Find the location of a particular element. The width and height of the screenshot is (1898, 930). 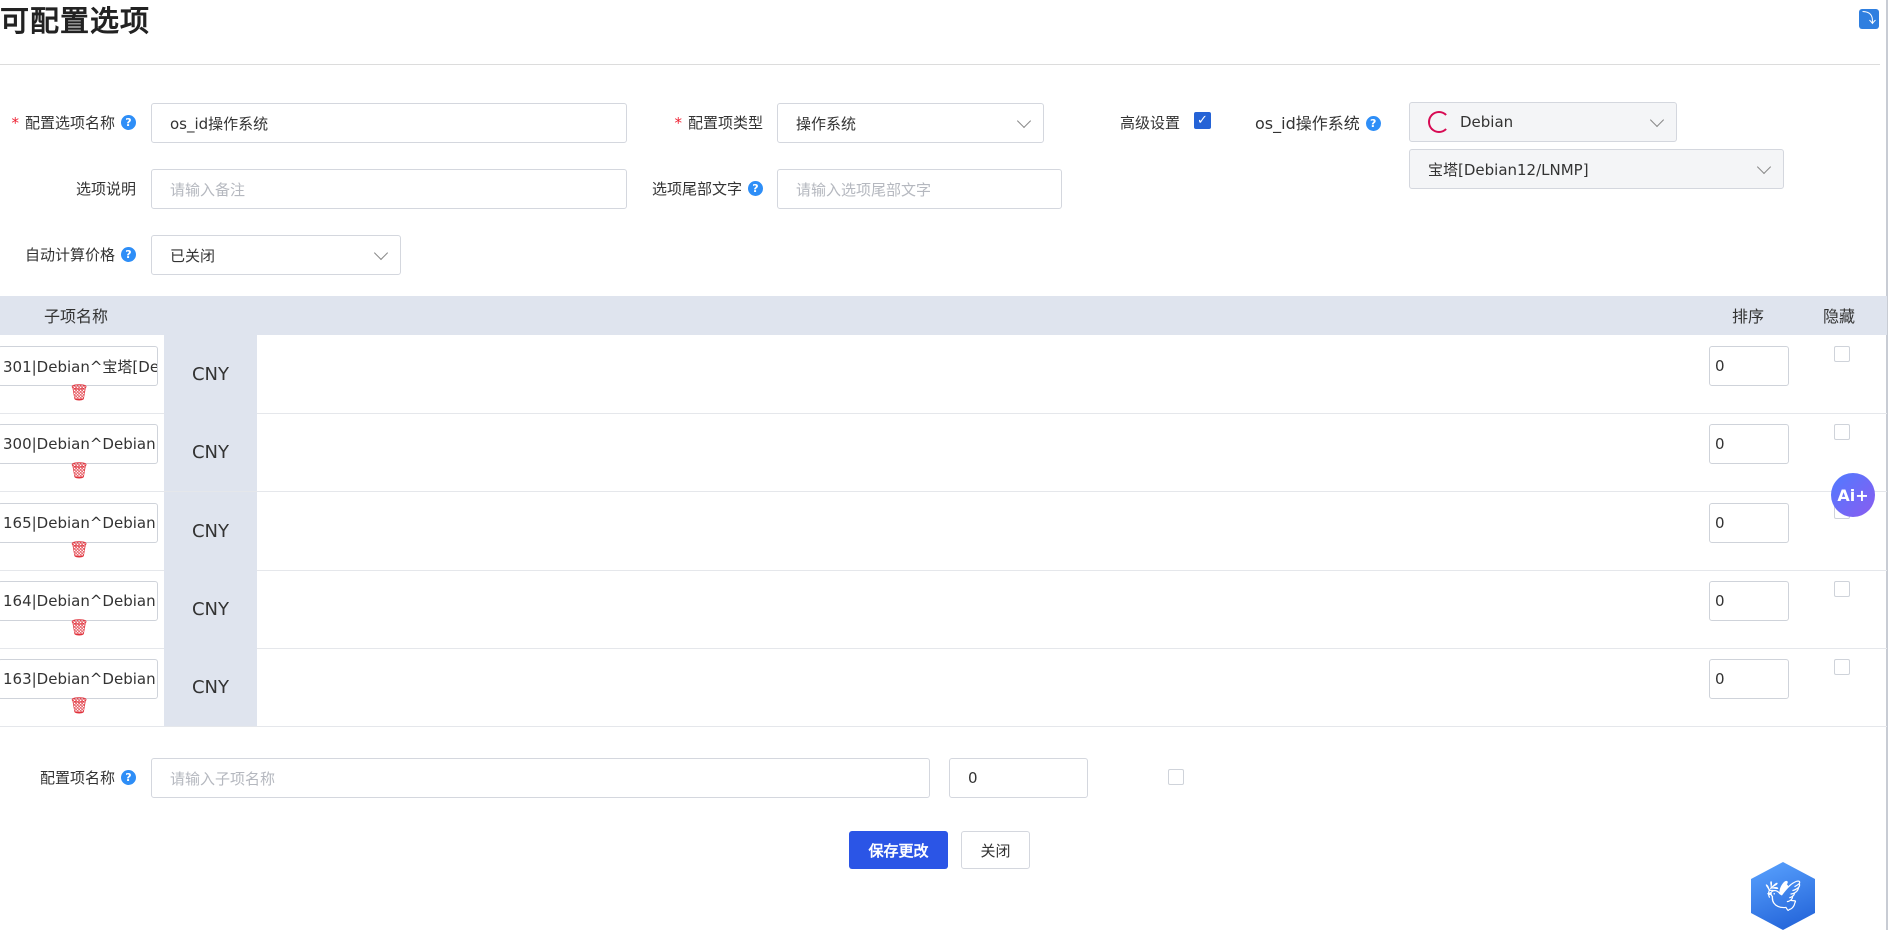

scrollbar-track is located at coordinates (1887, 465).